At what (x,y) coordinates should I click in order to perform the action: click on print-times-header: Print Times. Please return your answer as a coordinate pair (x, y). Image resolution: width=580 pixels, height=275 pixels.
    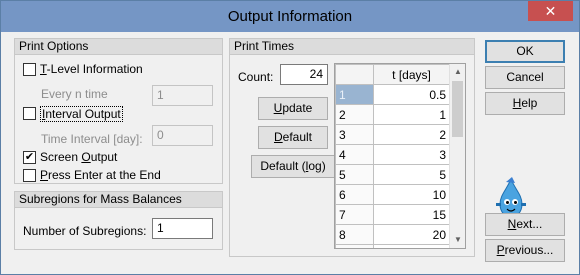
    Looking at the image, I should click on (352, 47).